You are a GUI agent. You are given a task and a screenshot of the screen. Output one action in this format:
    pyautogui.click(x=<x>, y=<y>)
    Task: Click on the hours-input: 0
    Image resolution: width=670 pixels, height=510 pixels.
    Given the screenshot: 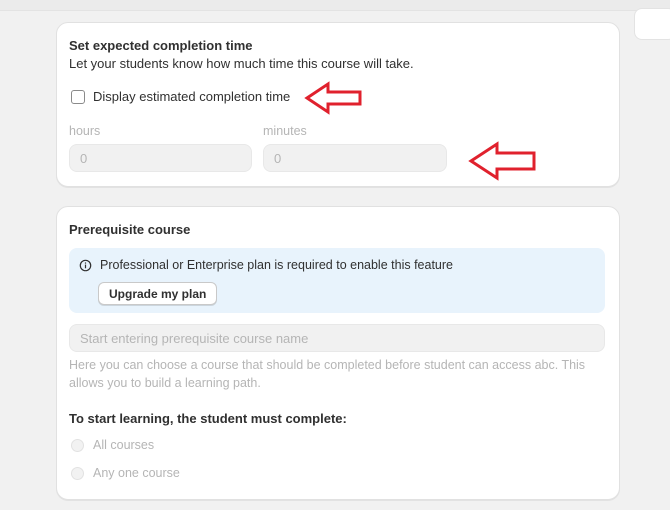 What is the action you would take?
    pyautogui.click(x=160, y=158)
    